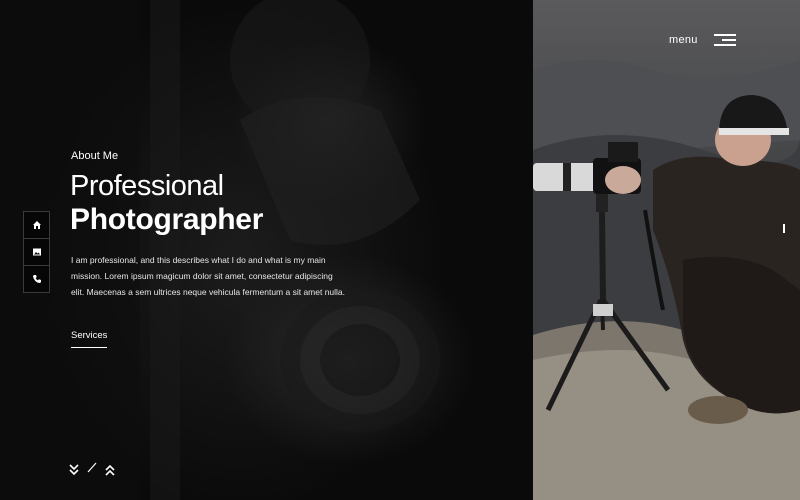  I want to click on hero-title-line2: Photographer, so click(167, 219).